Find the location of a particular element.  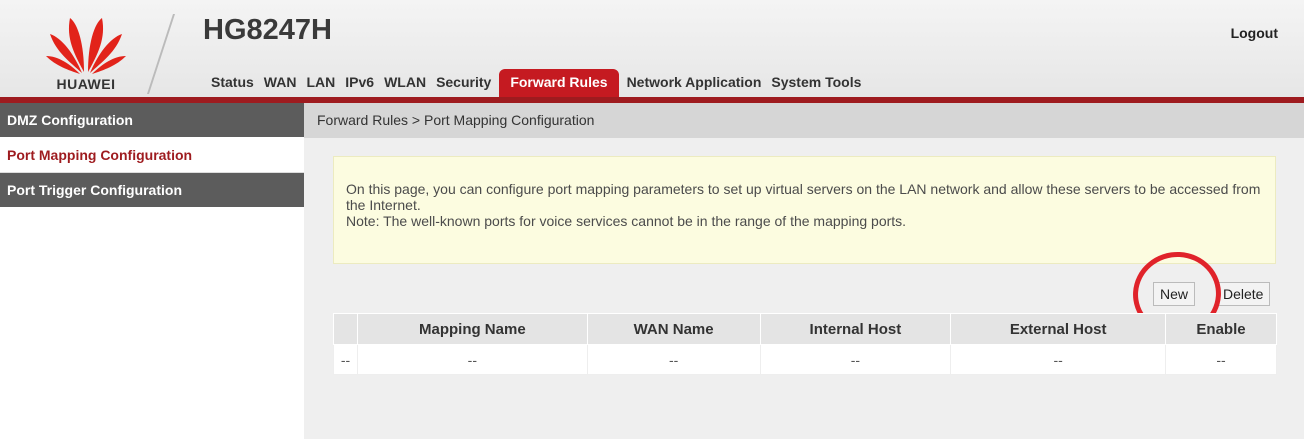

new-button: New is located at coordinates (1174, 294).